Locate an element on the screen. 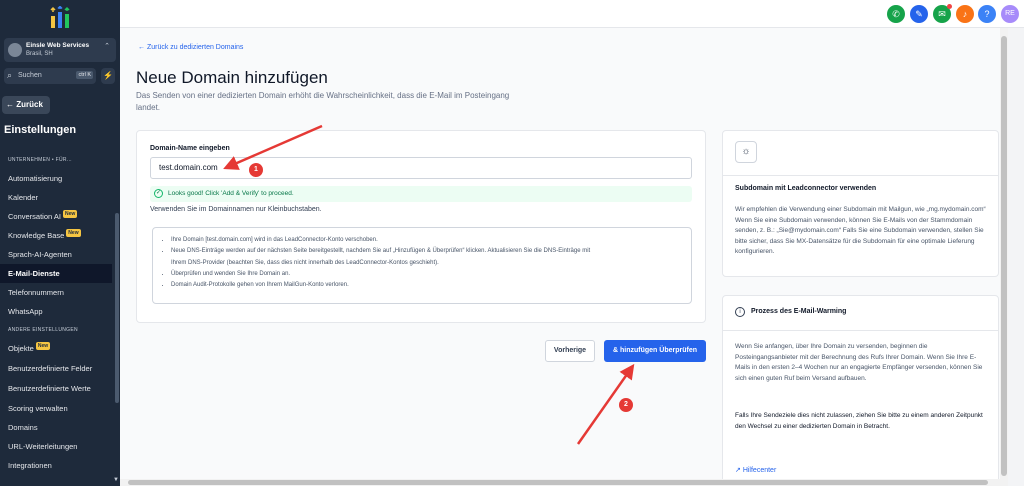 The height and width of the screenshot is (486, 1024). sidebar-item-integrations: Integrationen is located at coordinates (56, 465).